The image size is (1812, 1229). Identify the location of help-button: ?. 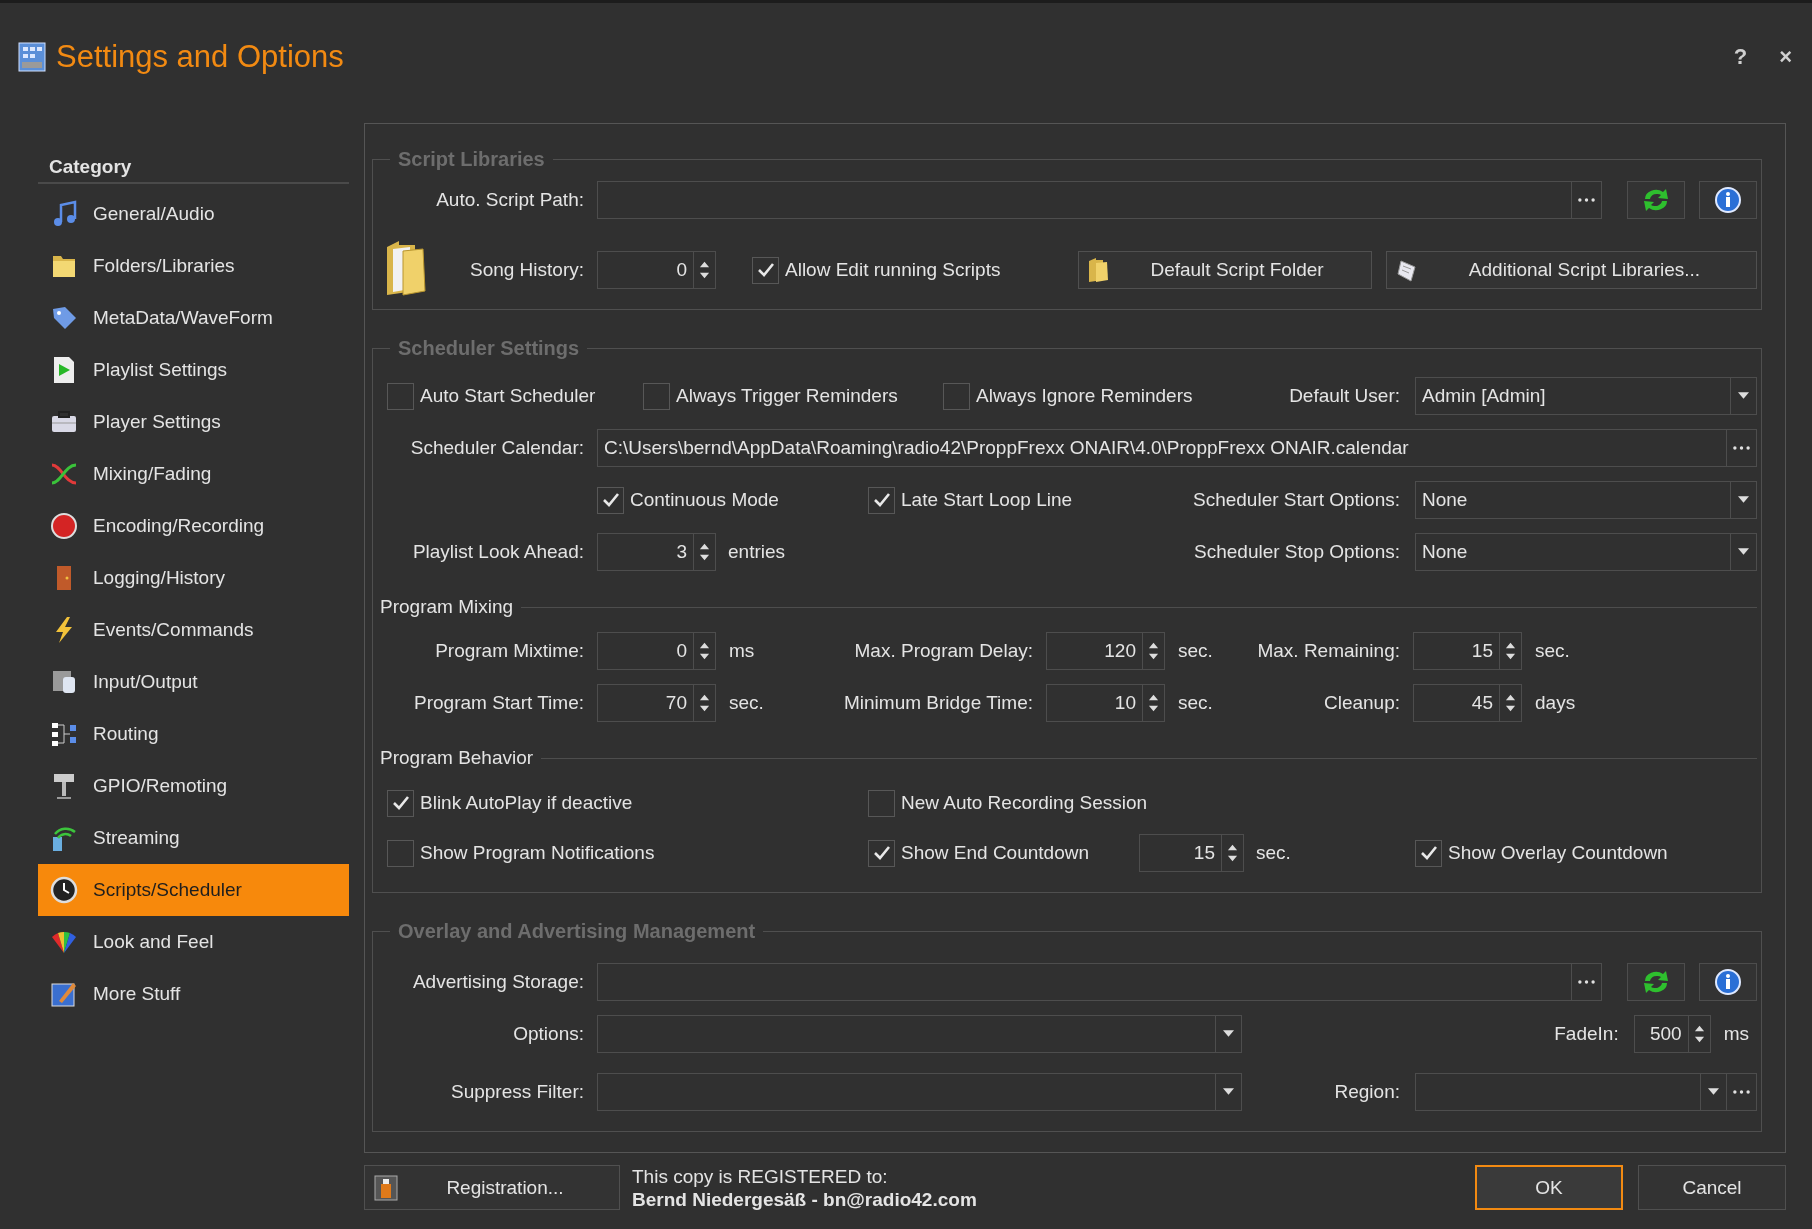
(1740, 56).